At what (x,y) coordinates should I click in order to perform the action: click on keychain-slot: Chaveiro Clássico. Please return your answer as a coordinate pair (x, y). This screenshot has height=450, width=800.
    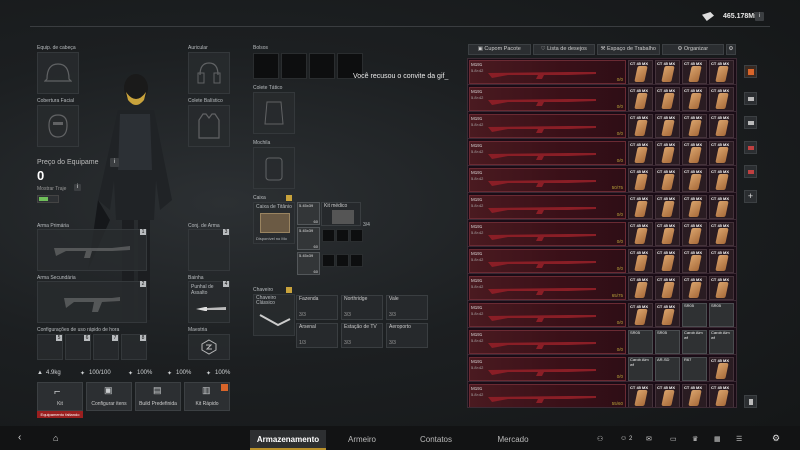
    Looking at the image, I should click on (274, 315).